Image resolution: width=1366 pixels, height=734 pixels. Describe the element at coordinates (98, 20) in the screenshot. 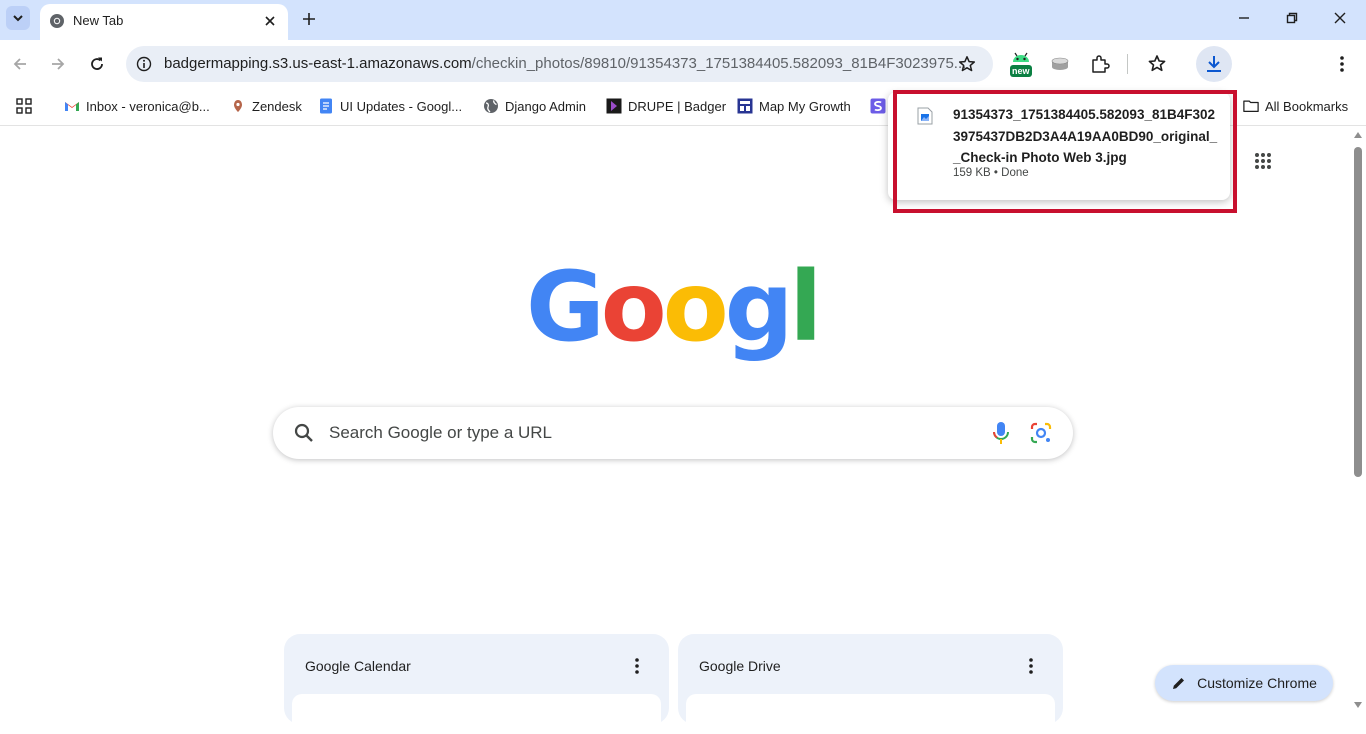

I see `tab-title: New Tab` at that location.